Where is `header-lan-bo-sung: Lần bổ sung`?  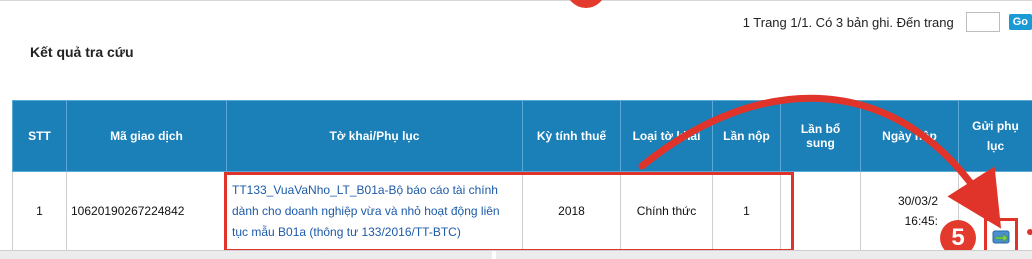 header-lan-bo-sung: Lần bổ sung is located at coordinates (821, 136).